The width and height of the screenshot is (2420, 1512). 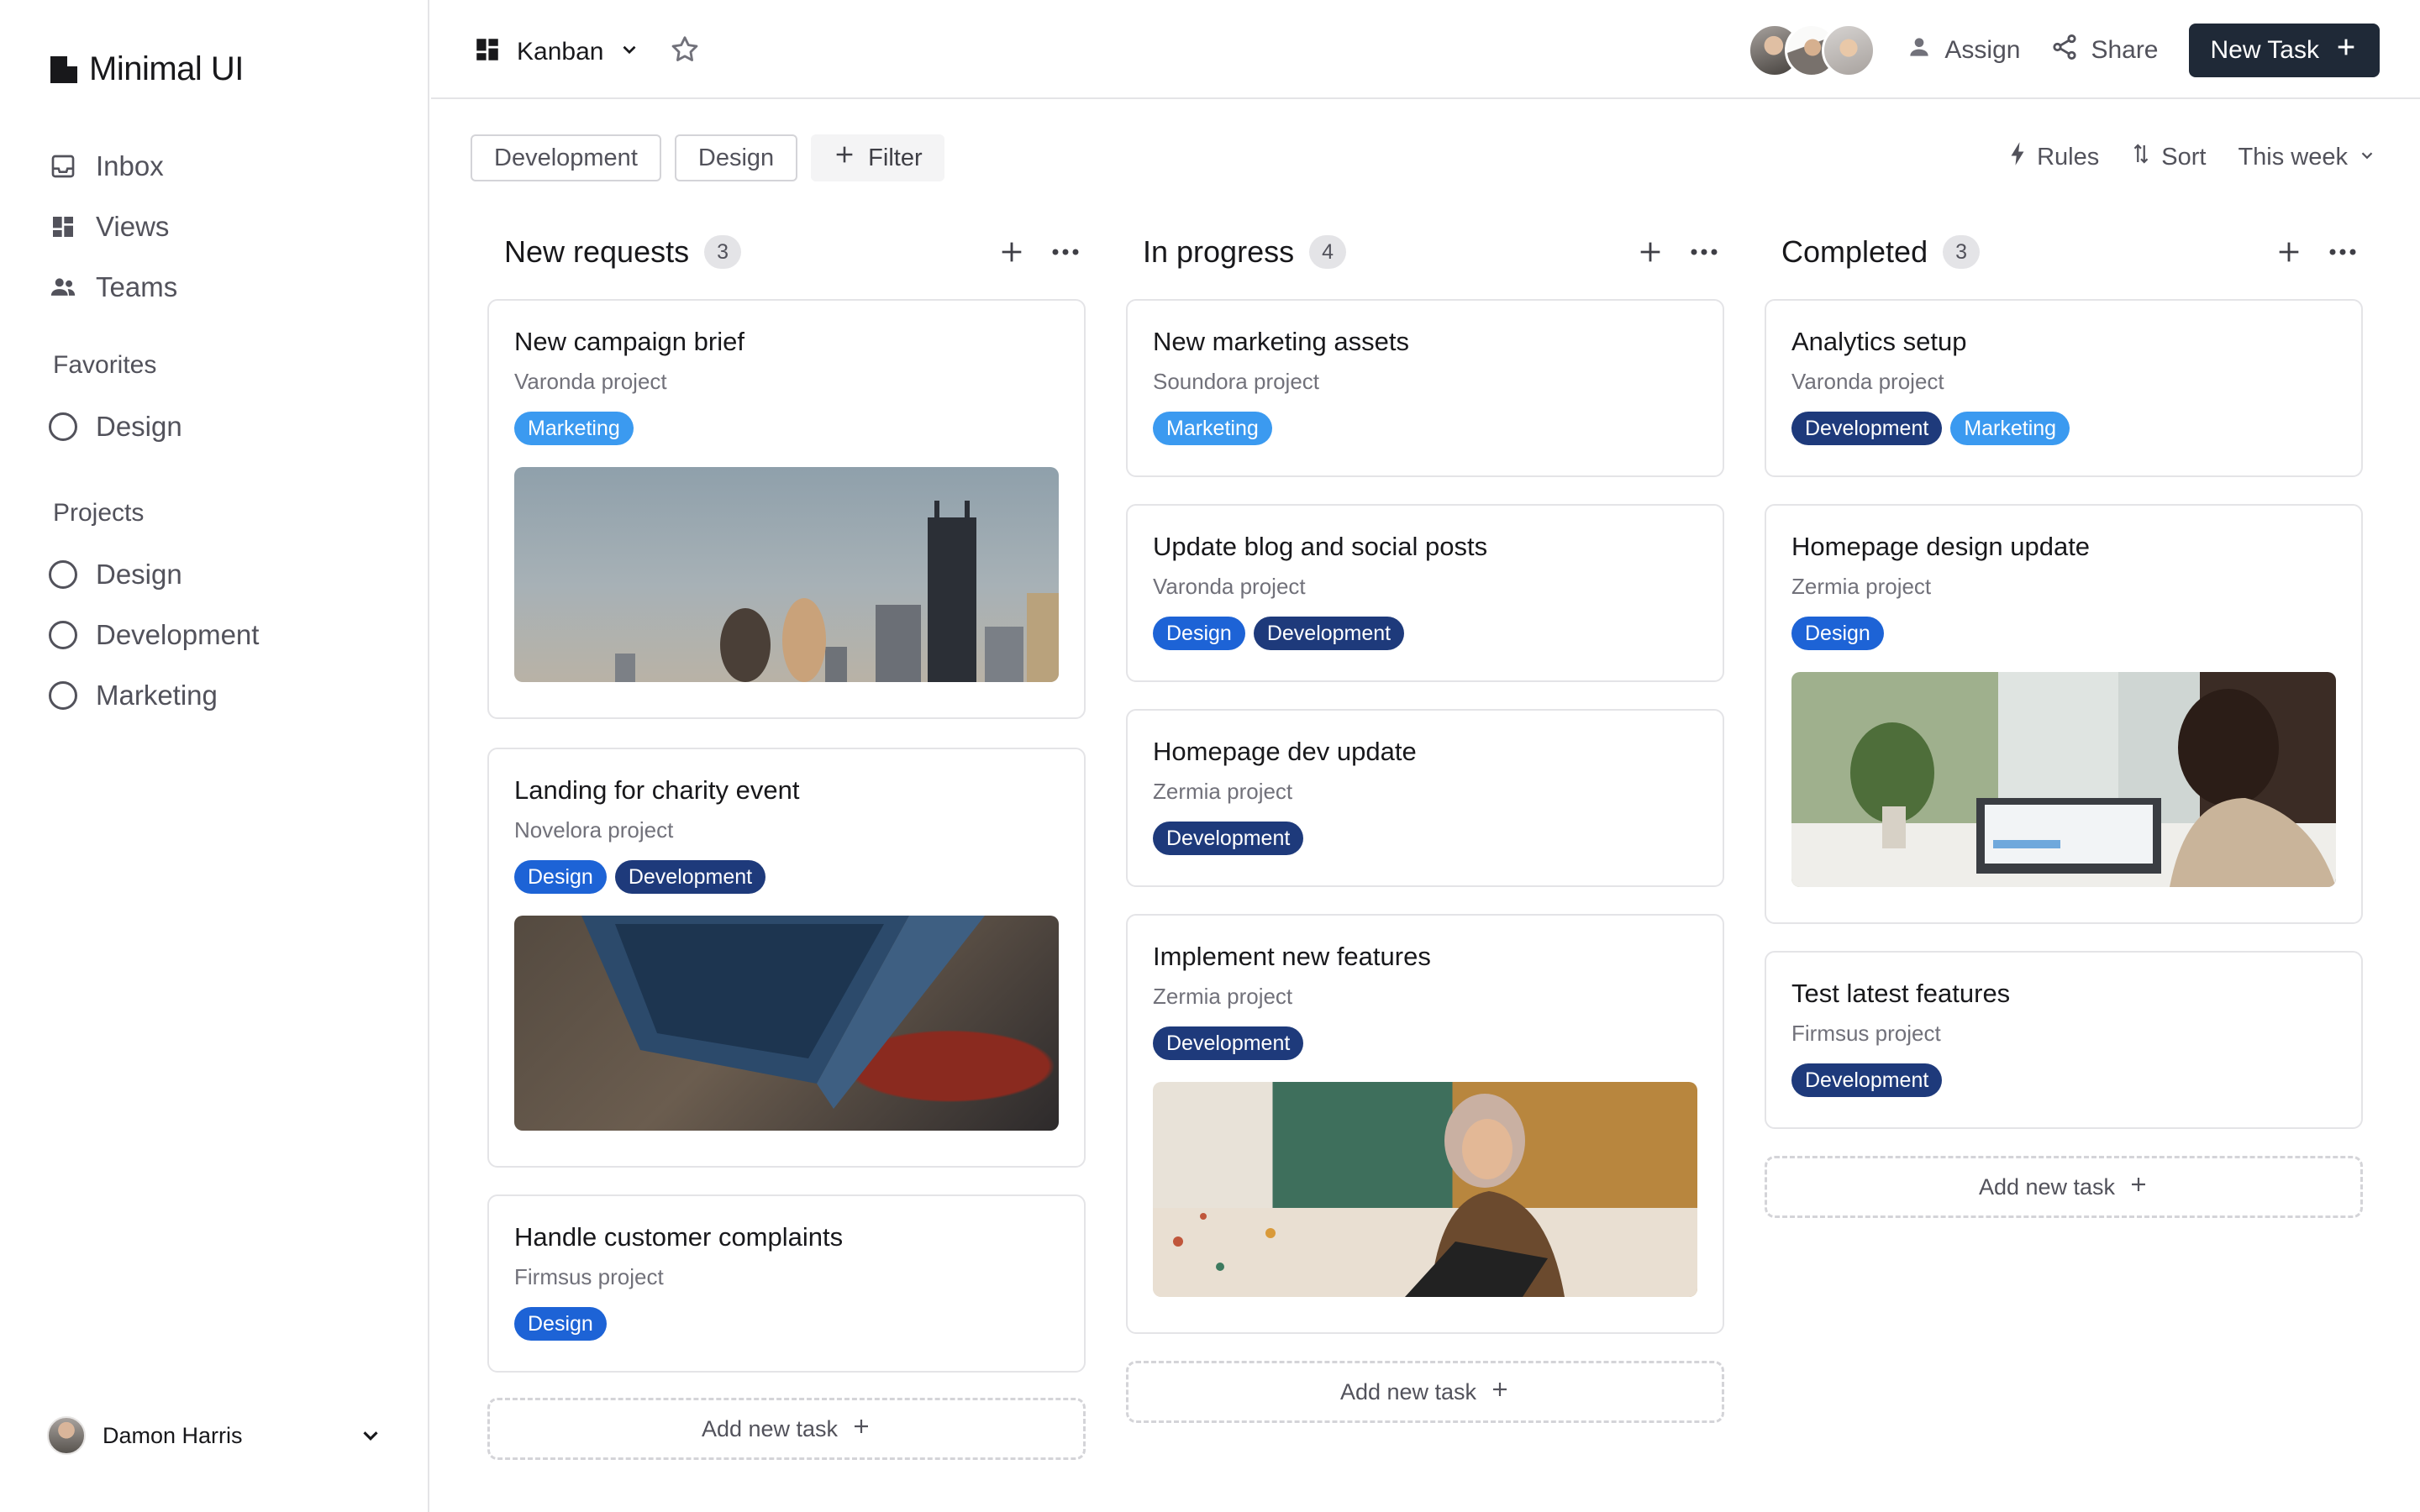 I want to click on new-task-button: New Task, so click(x=2284, y=50).